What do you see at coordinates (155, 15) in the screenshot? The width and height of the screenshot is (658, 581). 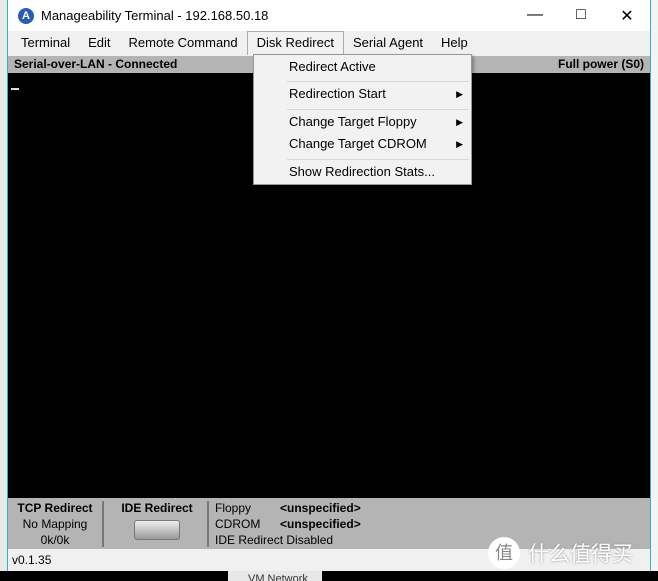 I see `window-title: Manageability Terminal - 192.168.50.18` at bounding box center [155, 15].